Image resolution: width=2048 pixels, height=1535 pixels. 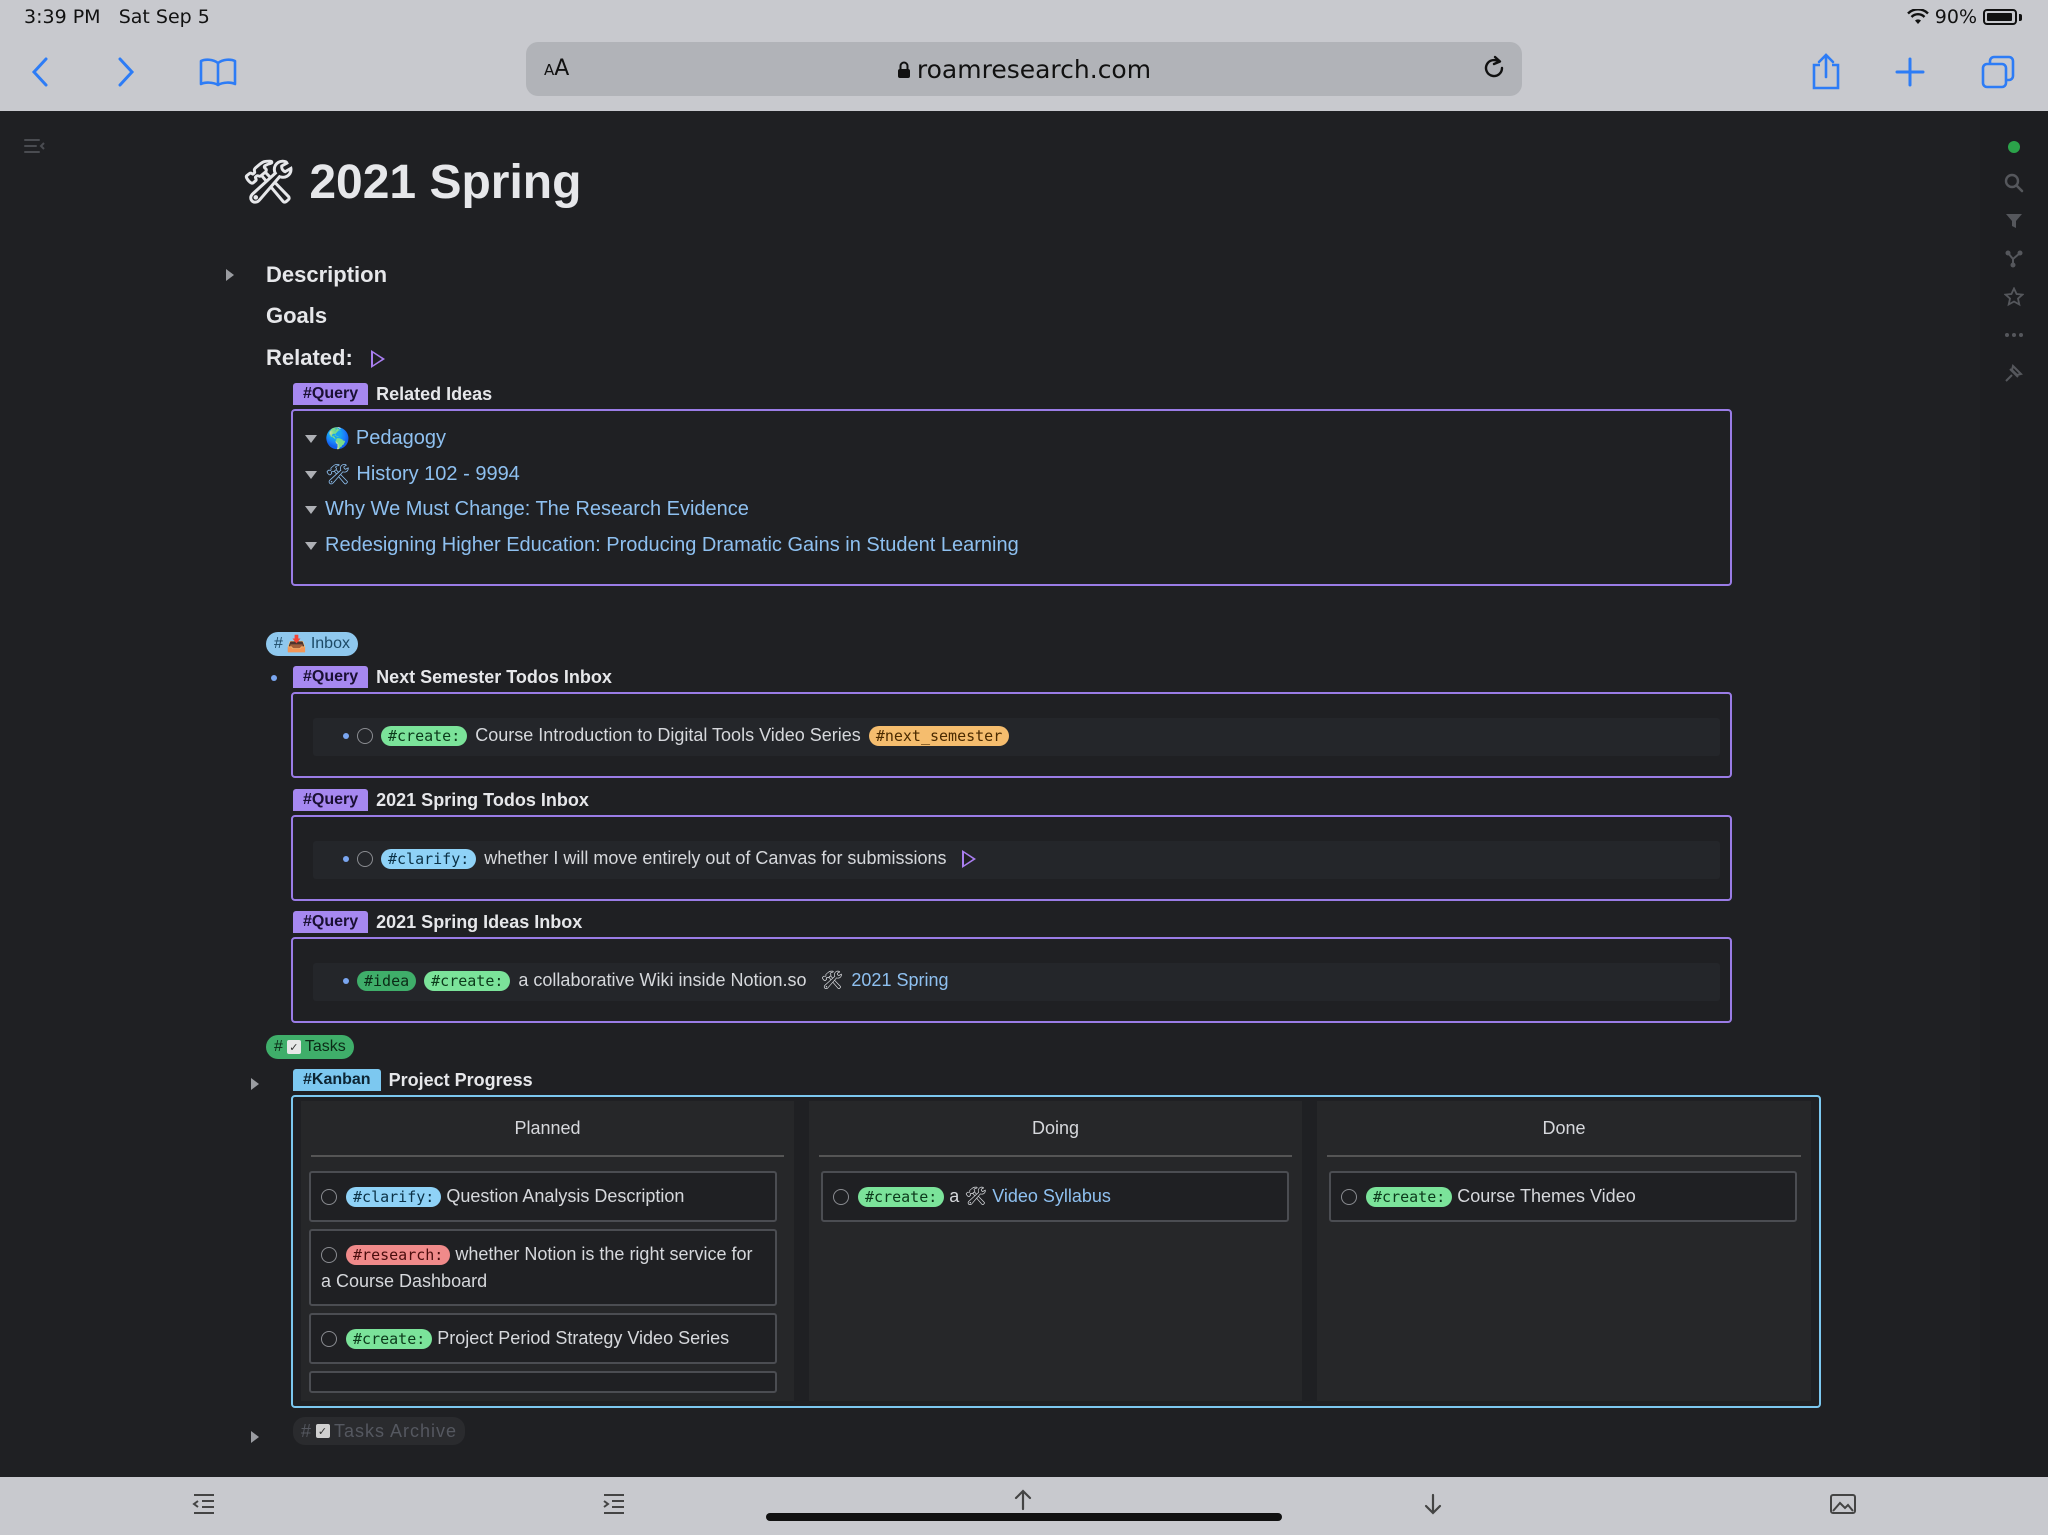 What do you see at coordinates (1433, 1506) in the screenshot?
I see `move-down-icon` at bounding box center [1433, 1506].